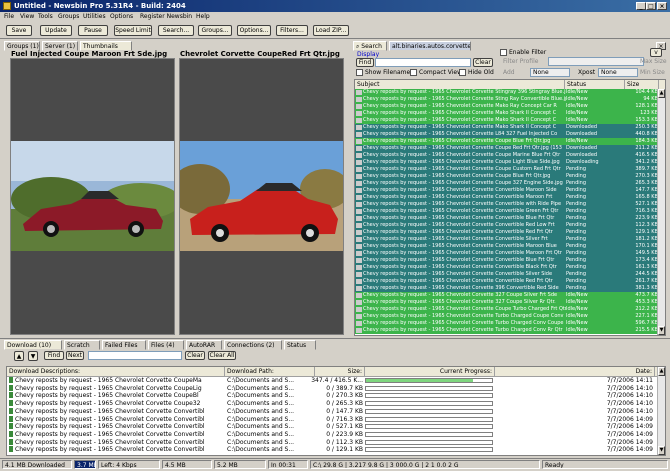 The image size is (670, 471). Describe the element at coordinates (133, 30) in the screenshot. I see `speed-limit-button: Speed Limit` at that location.